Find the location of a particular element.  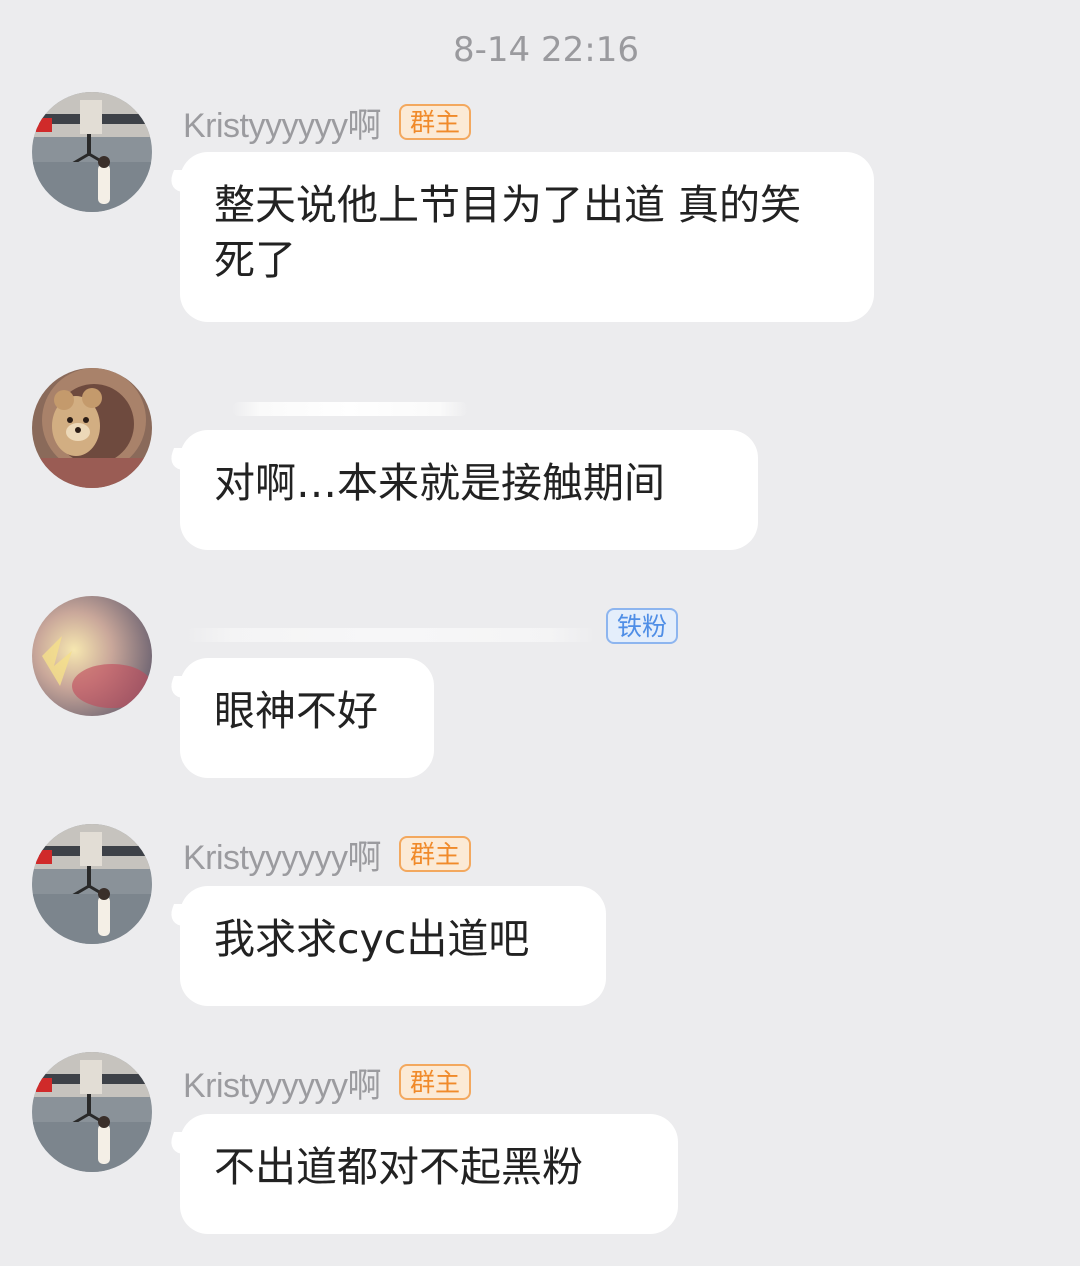

message-timestamp: 8-14 22:16 is located at coordinates (546, 50).